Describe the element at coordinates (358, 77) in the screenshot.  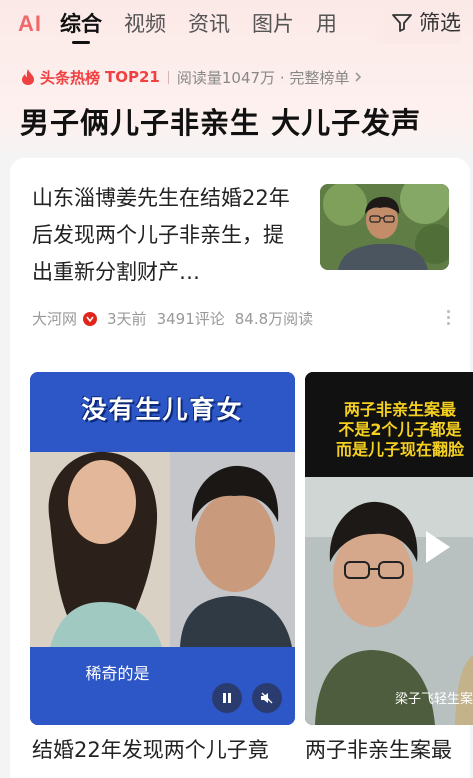
I see `chevron-right-icon` at that location.